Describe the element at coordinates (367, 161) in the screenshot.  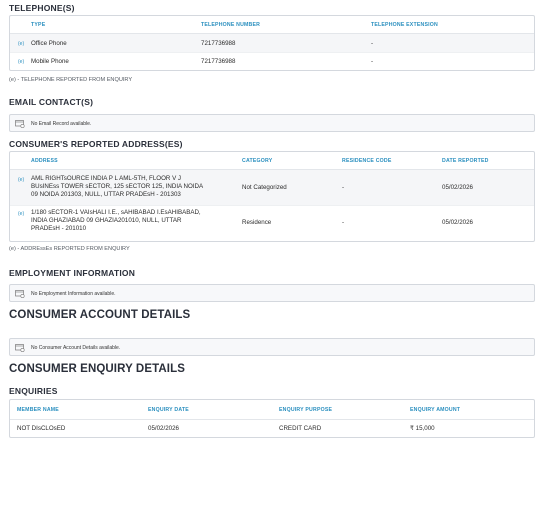
I see `th-residence-code: RESIDENCE CODE` at that location.